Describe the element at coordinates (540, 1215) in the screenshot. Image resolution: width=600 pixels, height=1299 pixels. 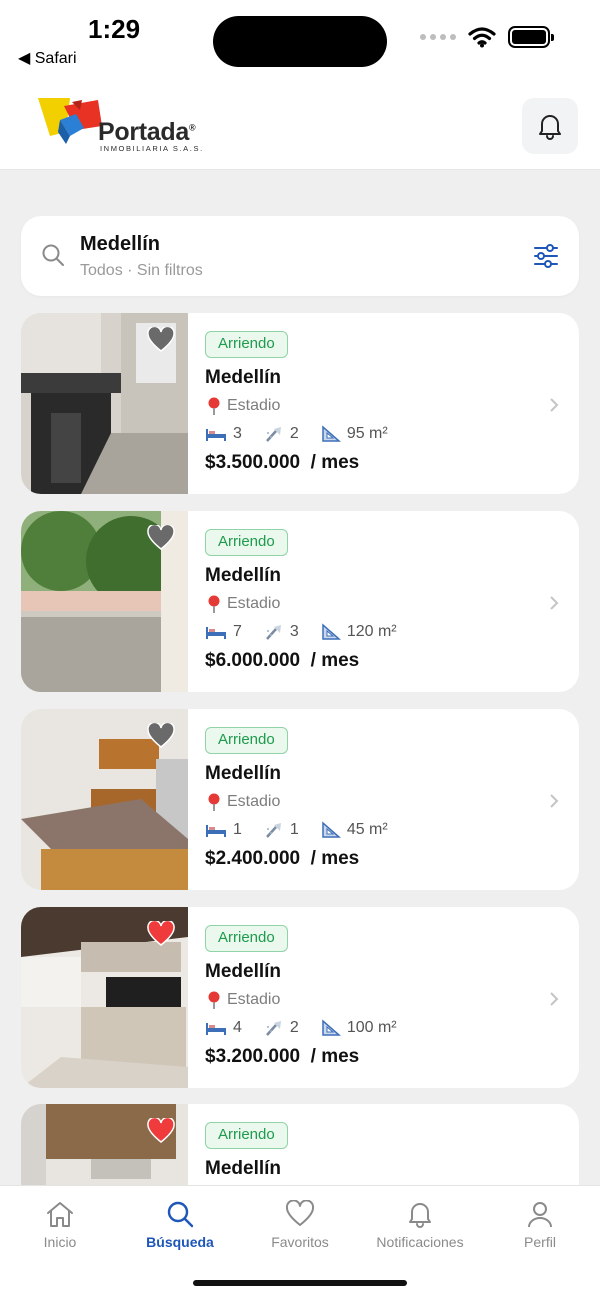
I see `user-icon` at that location.